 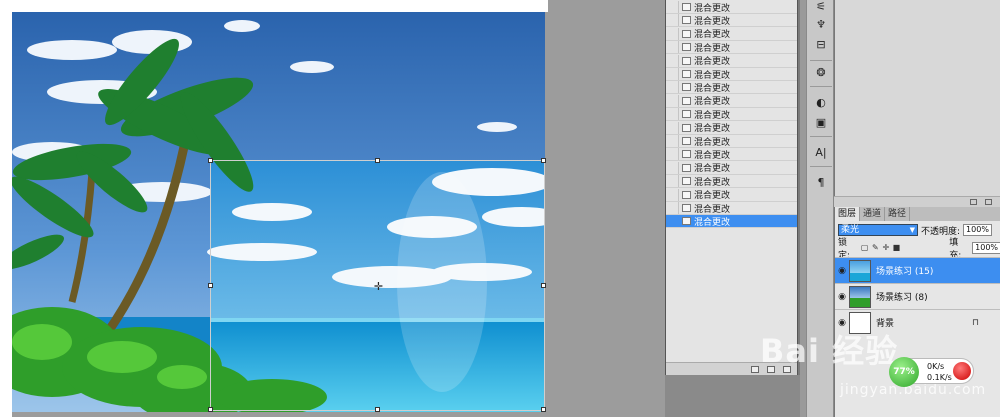 What do you see at coordinates (904, 270) in the screenshot?
I see `layer-name: 场景练习 (15)` at bounding box center [904, 270].